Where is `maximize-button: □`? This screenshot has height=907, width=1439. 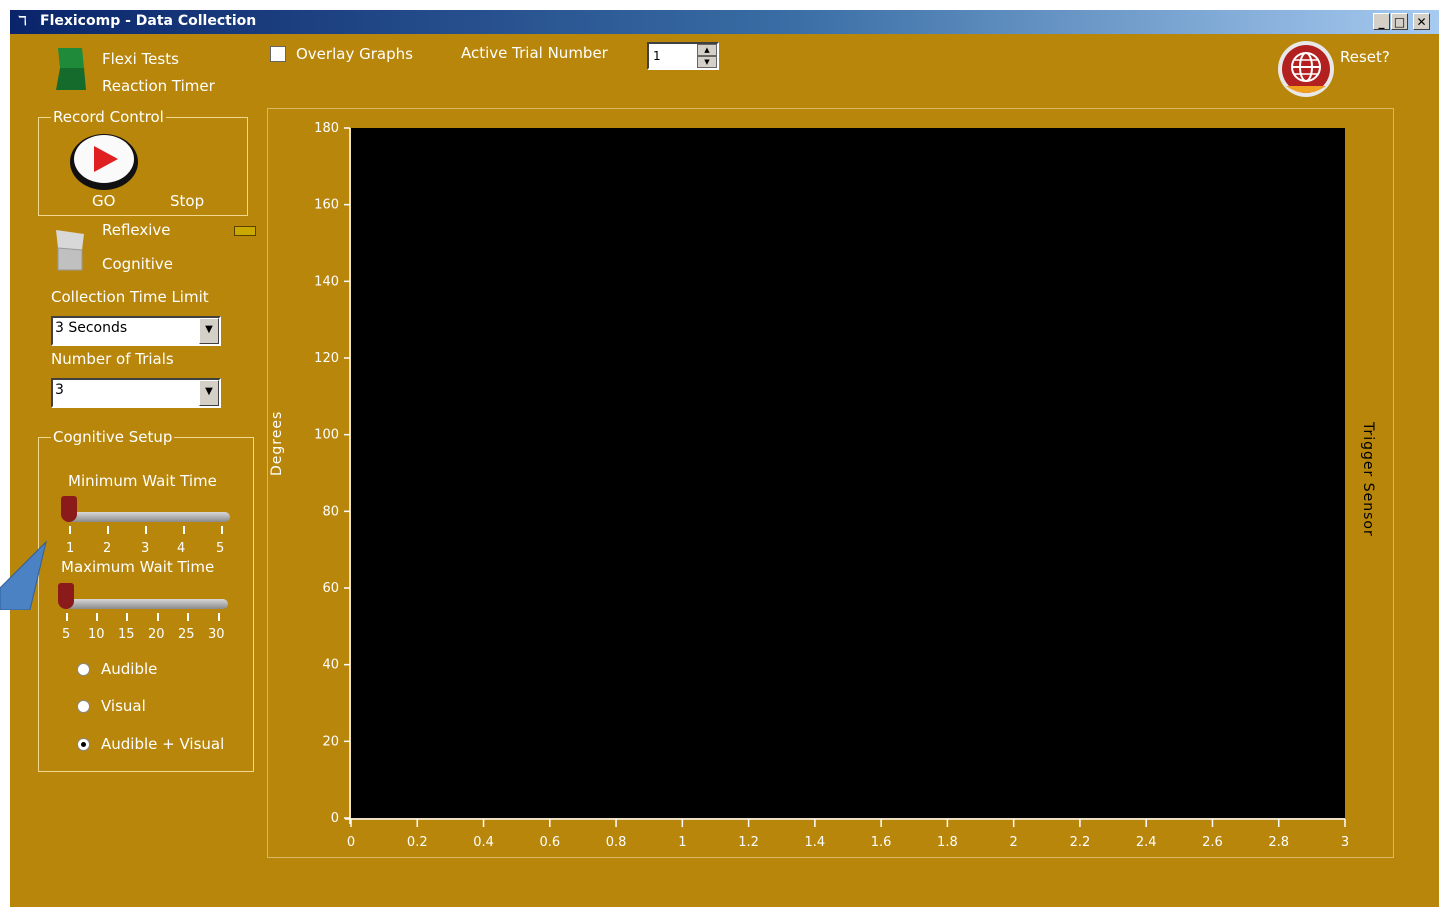
maximize-button: □ is located at coordinates (1399, 21).